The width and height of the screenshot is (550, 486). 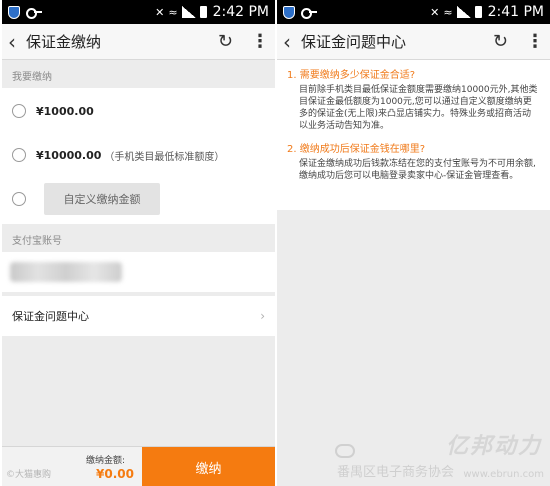 I want to click on app-bar: ‹ 保证金缴纳 ↻ ⋮, so click(x=138, y=42).